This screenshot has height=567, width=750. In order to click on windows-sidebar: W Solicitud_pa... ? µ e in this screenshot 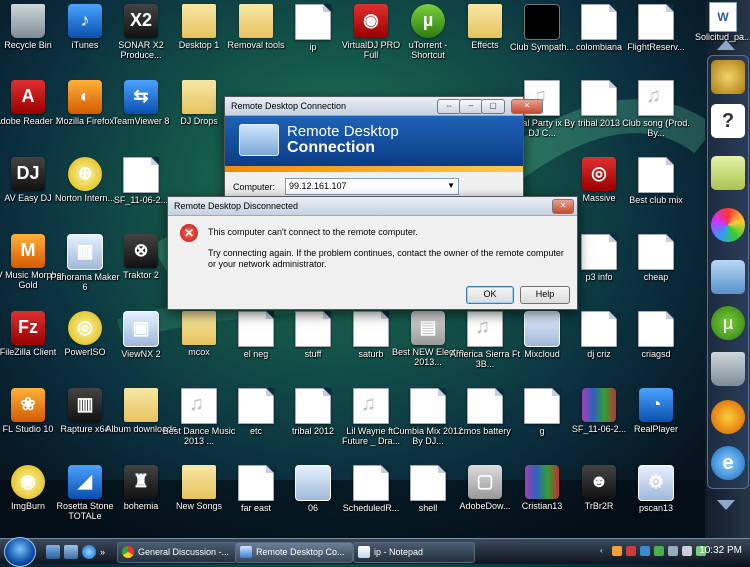, I will do `click(722, 269)`.